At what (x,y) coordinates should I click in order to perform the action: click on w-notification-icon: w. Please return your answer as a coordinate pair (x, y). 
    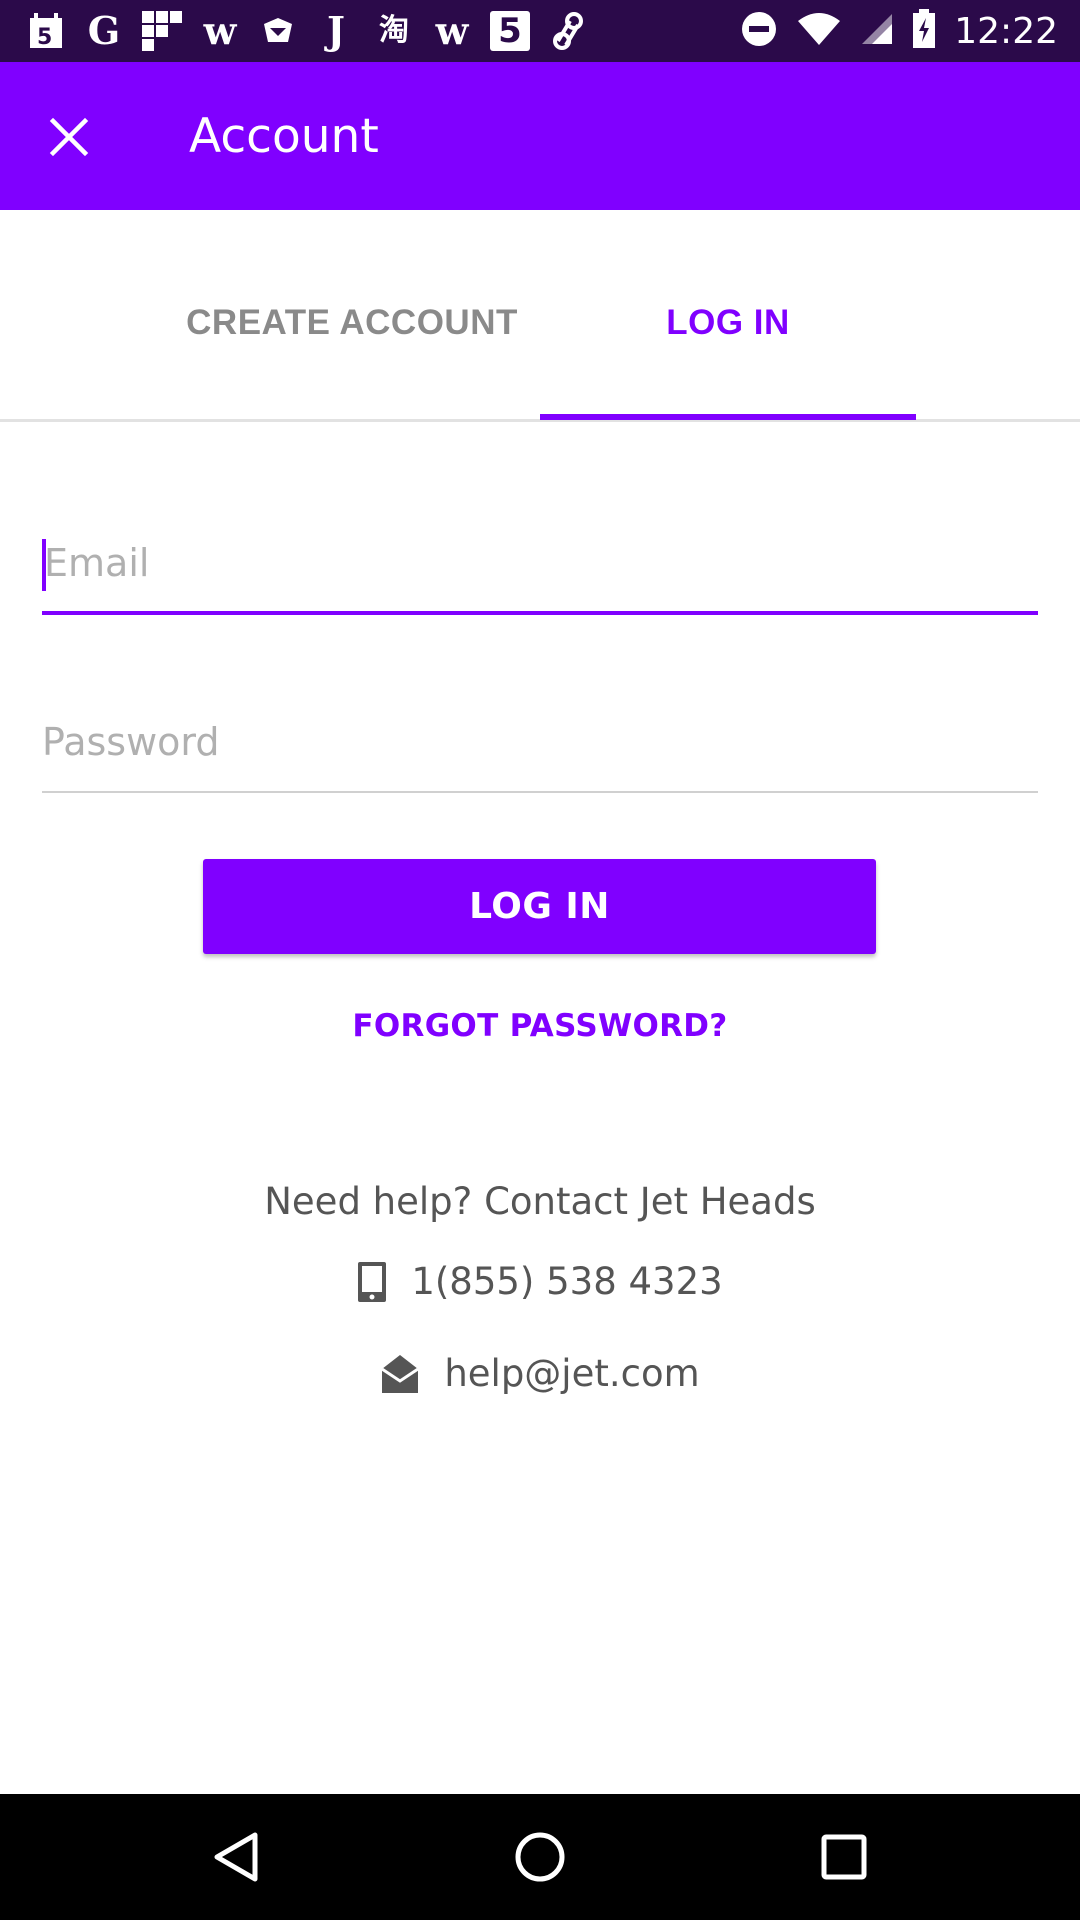
    Looking at the image, I should click on (220, 30).